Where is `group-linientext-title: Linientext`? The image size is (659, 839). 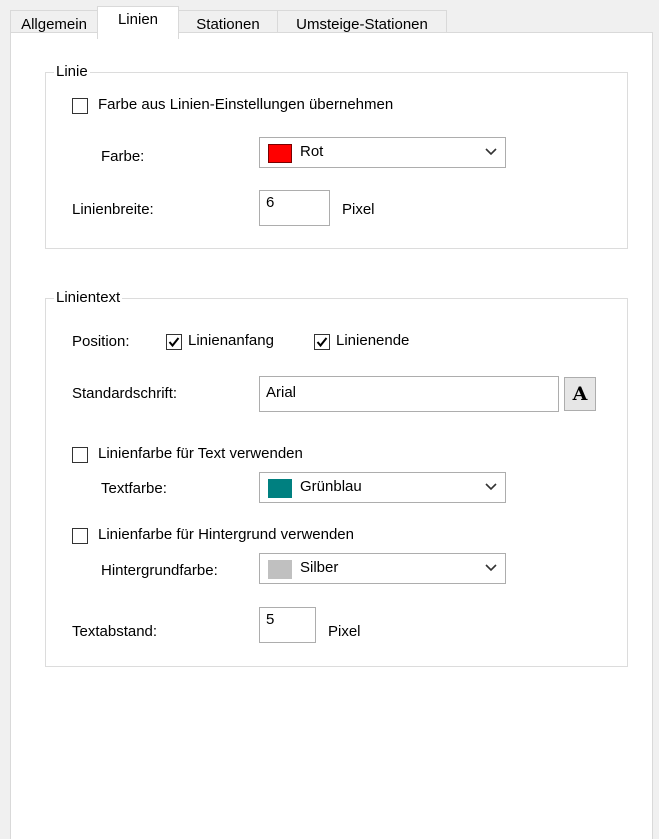 group-linientext-title: Linientext is located at coordinates (88, 298).